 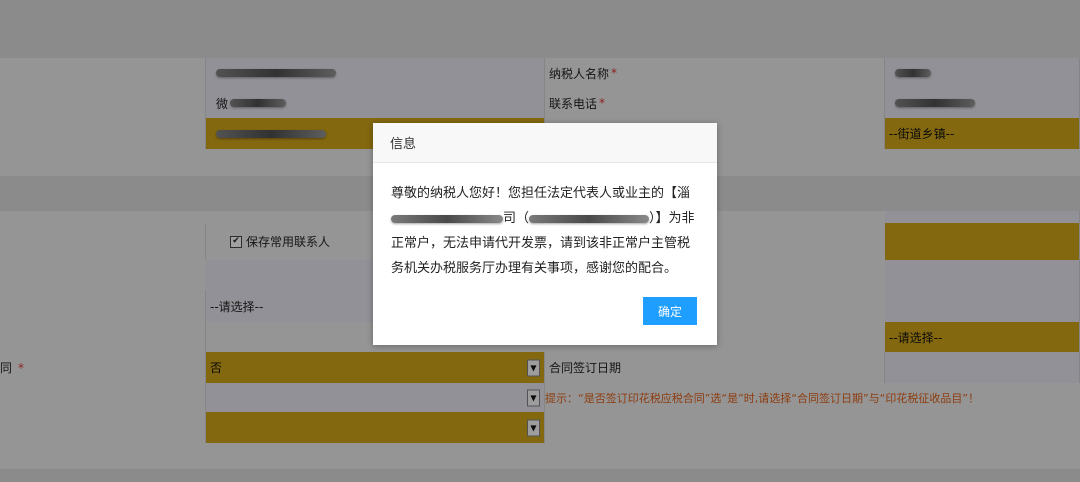 I want to click on dialog-message-part2: 司（, so click(x=516, y=218).